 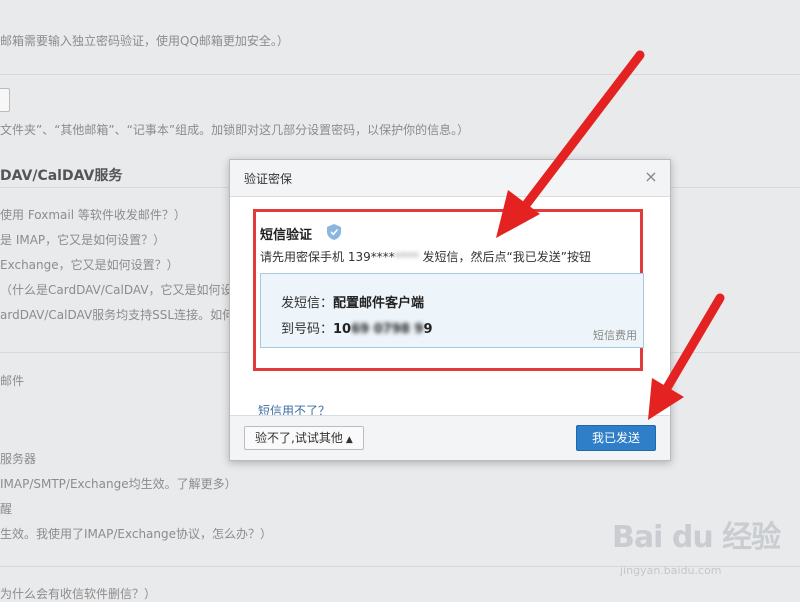 I want to click on send-content-line: 发短信：配置邮件客户端, so click(x=352, y=301).